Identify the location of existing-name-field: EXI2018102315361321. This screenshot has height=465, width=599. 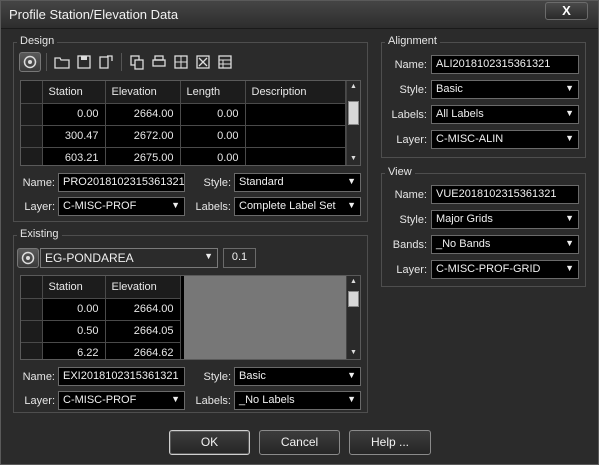
(121, 376).